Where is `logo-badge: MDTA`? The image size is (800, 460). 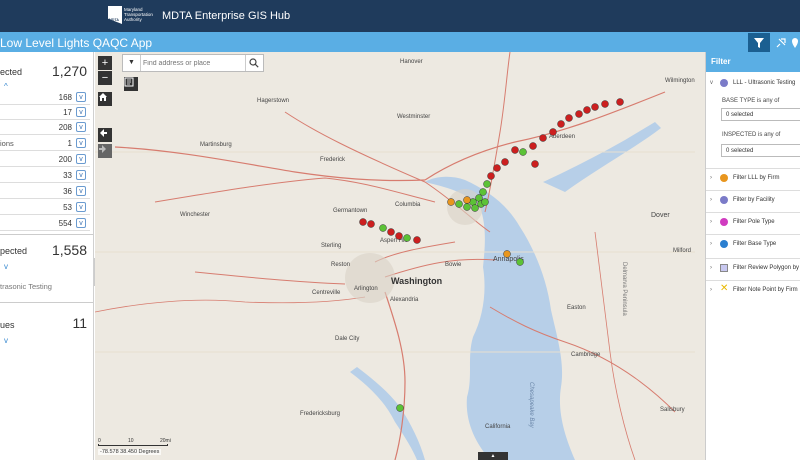 logo-badge: MDTA is located at coordinates (114, 20).